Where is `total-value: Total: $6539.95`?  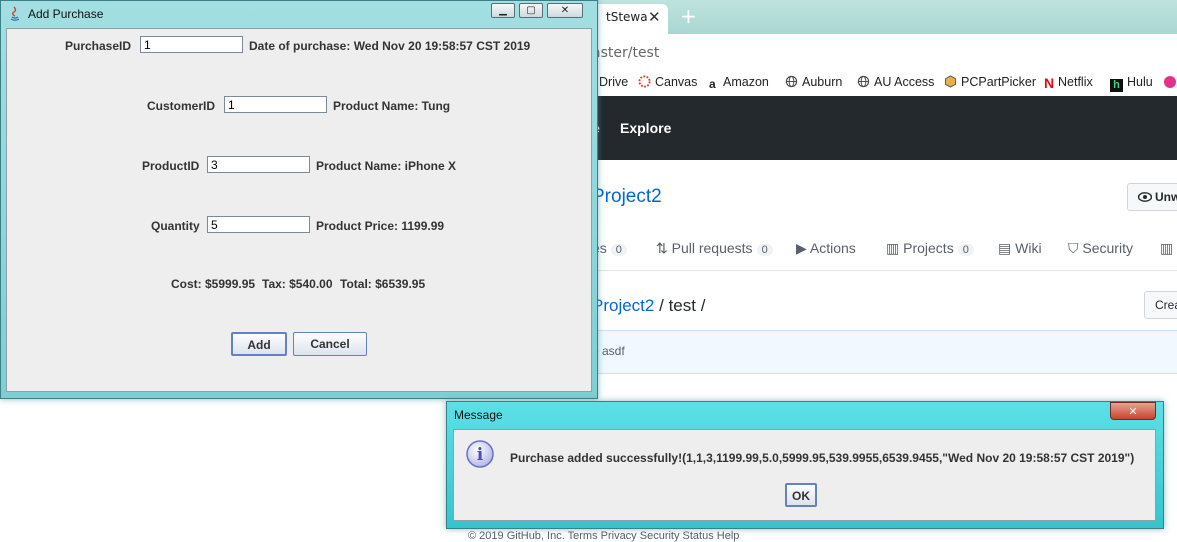 total-value: Total: $6539.95 is located at coordinates (383, 284).